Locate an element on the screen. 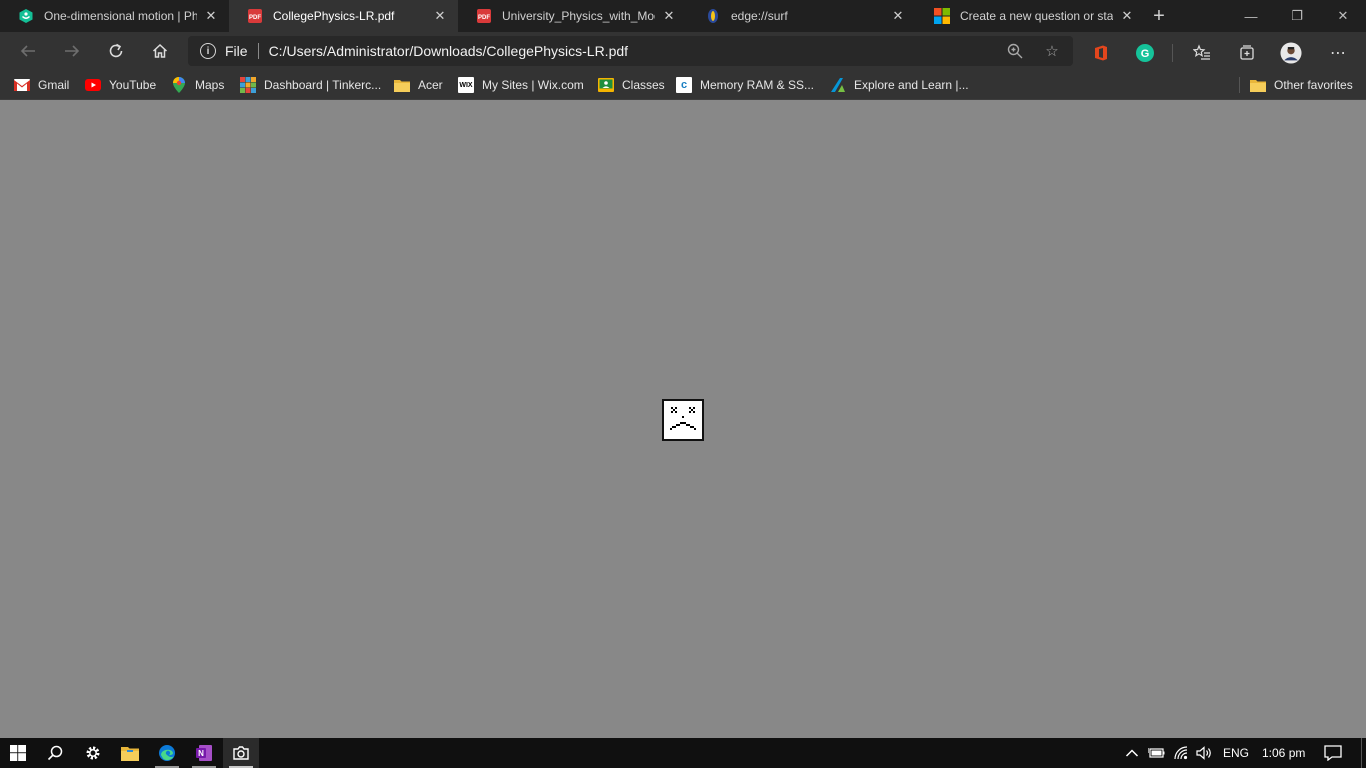 Image resolution: width=1366 pixels, height=768 pixels. favorite-acer: Acer is located at coordinates (418, 85).